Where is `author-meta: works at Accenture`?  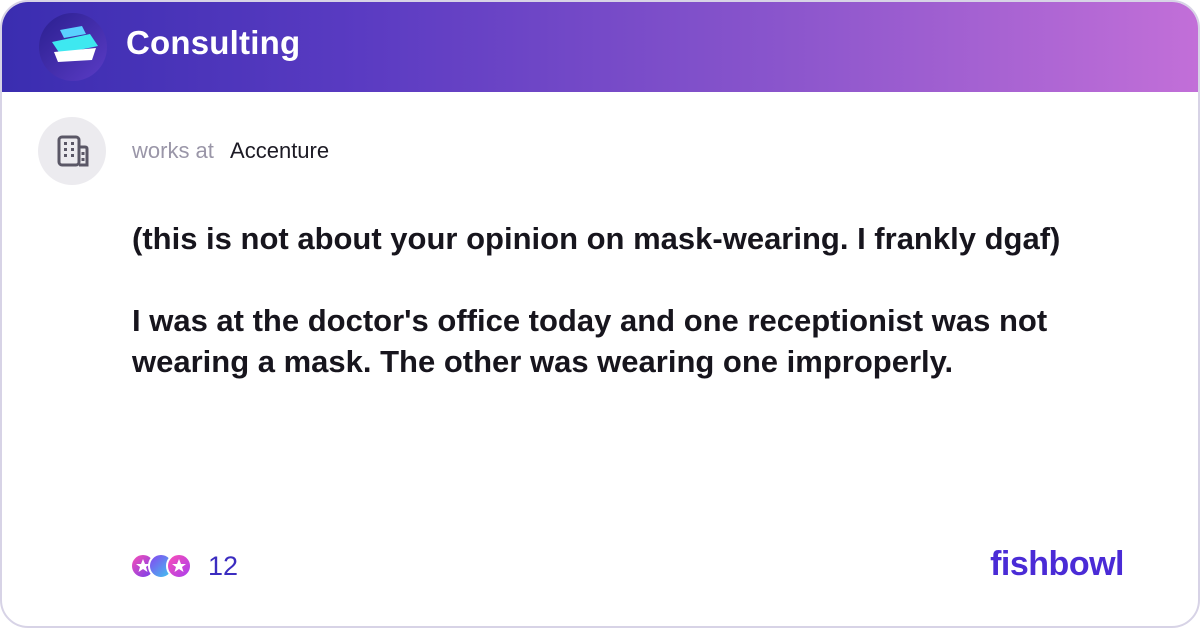 author-meta: works at Accenture is located at coordinates (230, 151).